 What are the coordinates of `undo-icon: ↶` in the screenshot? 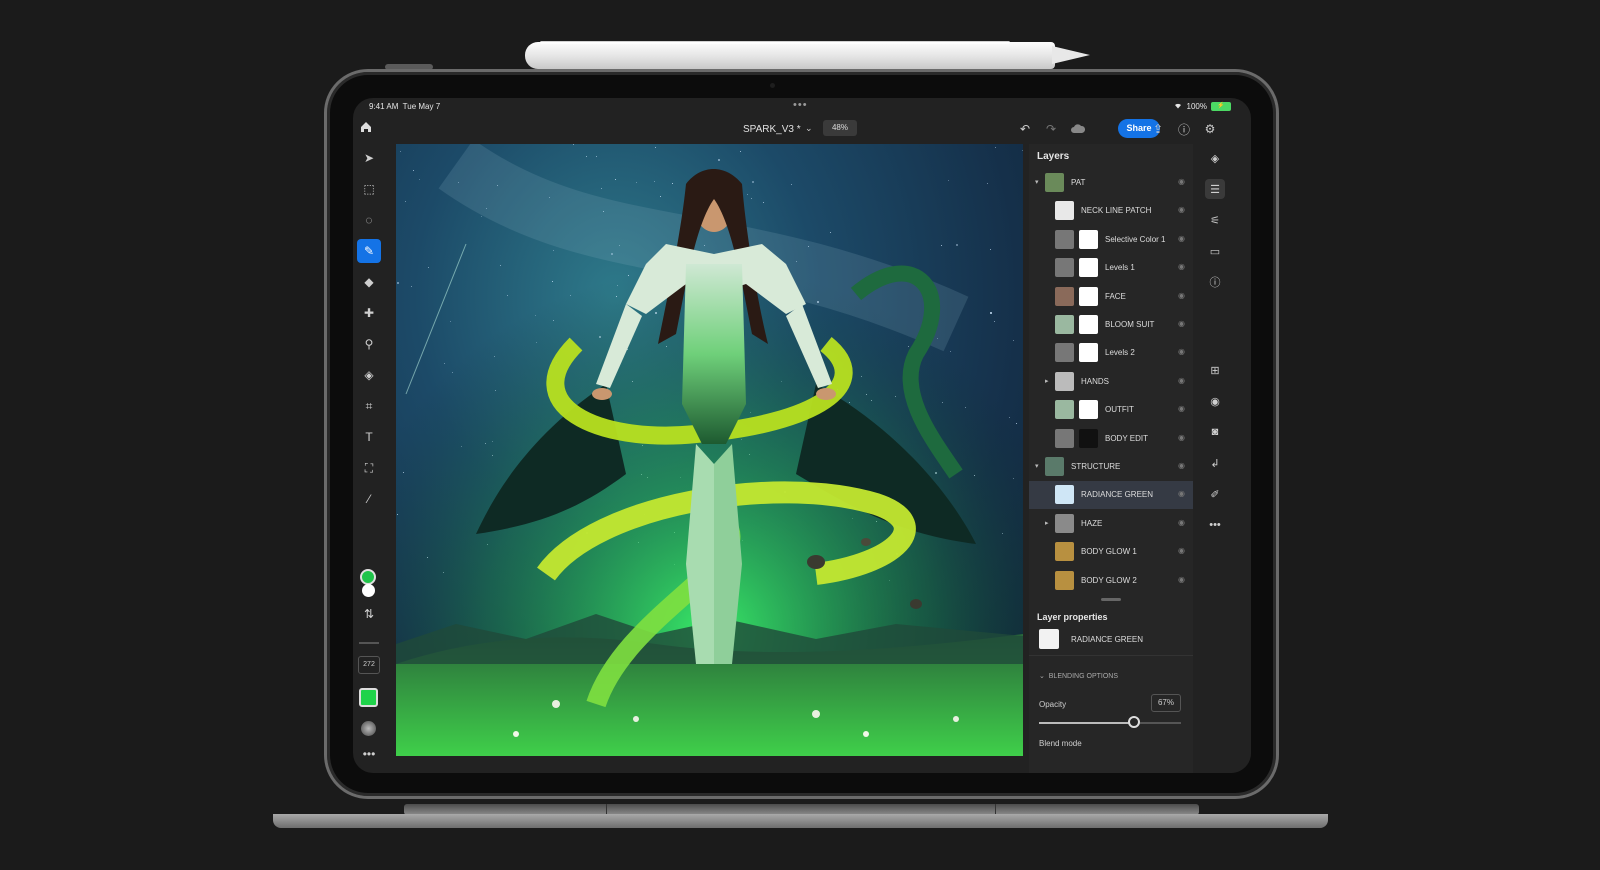 It's located at (1025, 129).